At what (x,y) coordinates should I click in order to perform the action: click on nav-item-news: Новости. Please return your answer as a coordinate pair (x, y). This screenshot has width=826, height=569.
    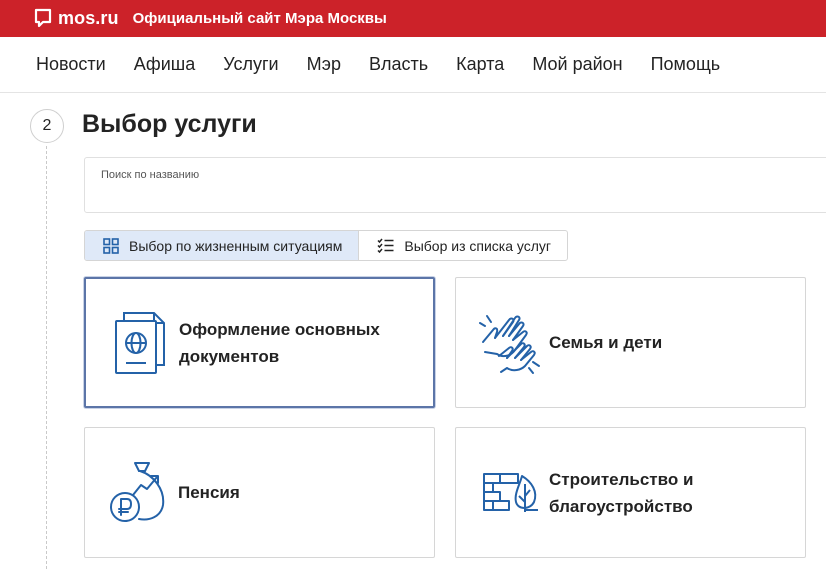
    Looking at the image, I should click on (71, 64).